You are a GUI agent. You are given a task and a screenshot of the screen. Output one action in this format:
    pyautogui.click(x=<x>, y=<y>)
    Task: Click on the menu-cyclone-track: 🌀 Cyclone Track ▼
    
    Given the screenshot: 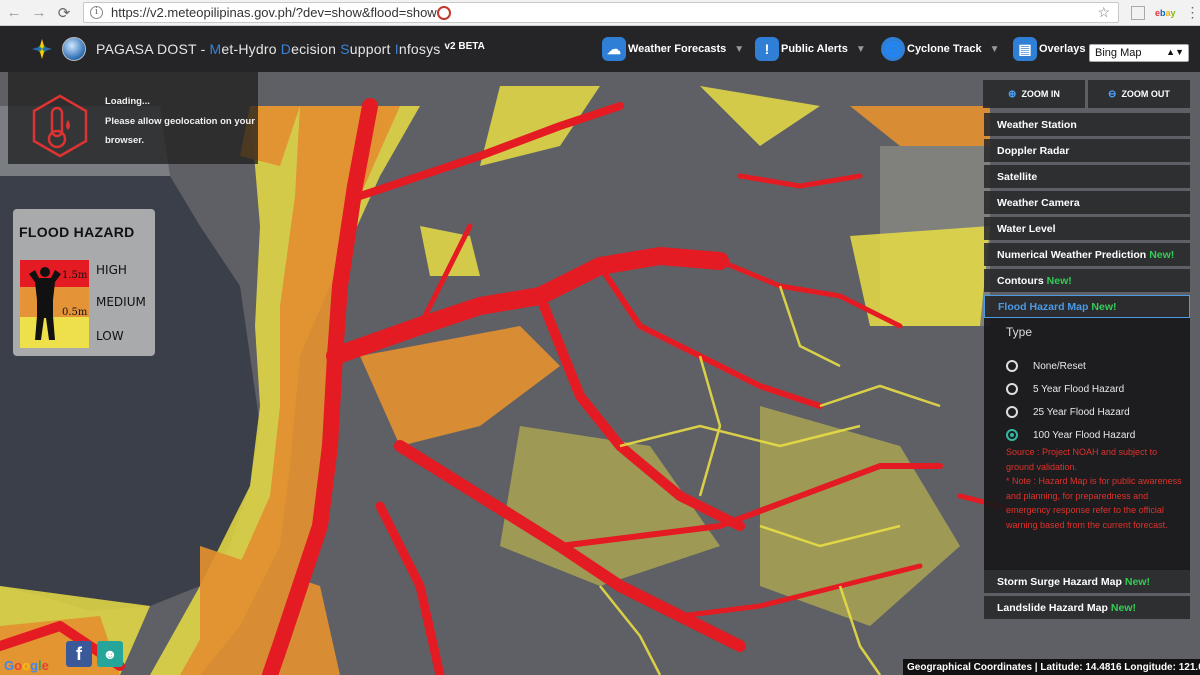 What is the action you would take?
    pyautogui.click(x=940, y=49)
    